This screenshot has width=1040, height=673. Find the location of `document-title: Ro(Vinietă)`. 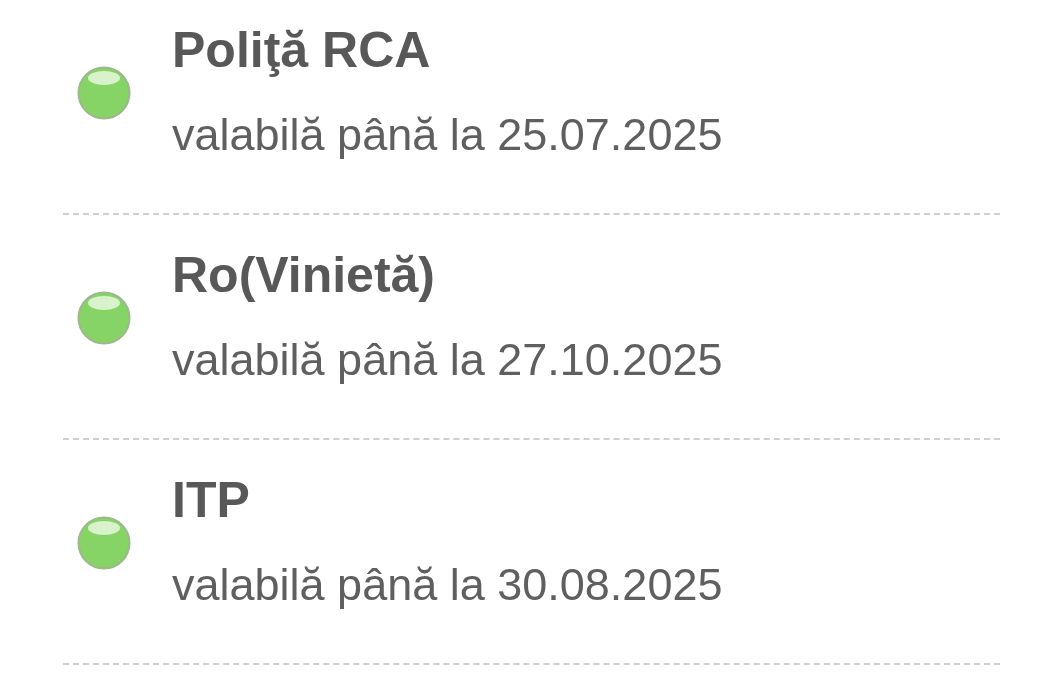

document-title: Ro(Vinietă) is located at coordinates (304, 275).